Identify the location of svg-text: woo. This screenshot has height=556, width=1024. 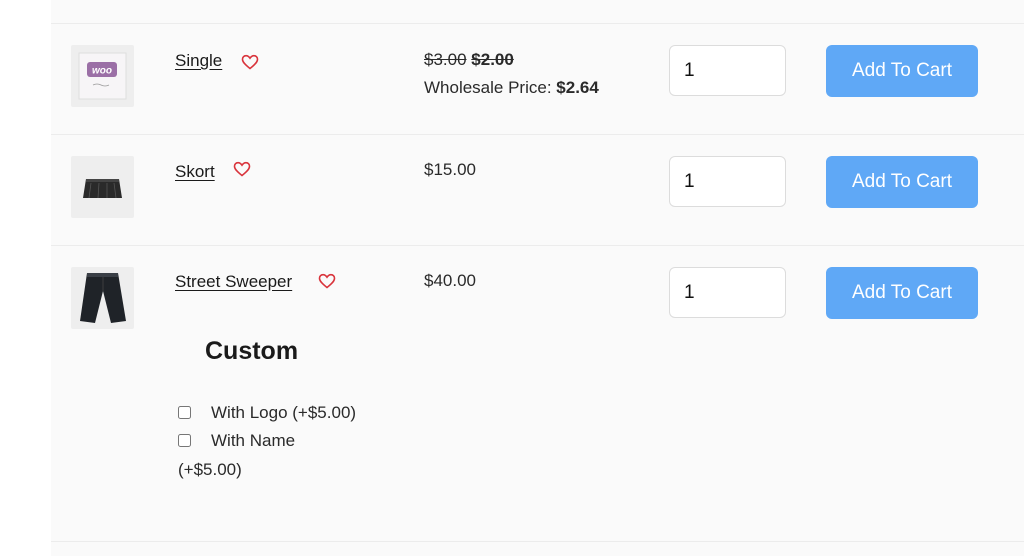
(102, 71).